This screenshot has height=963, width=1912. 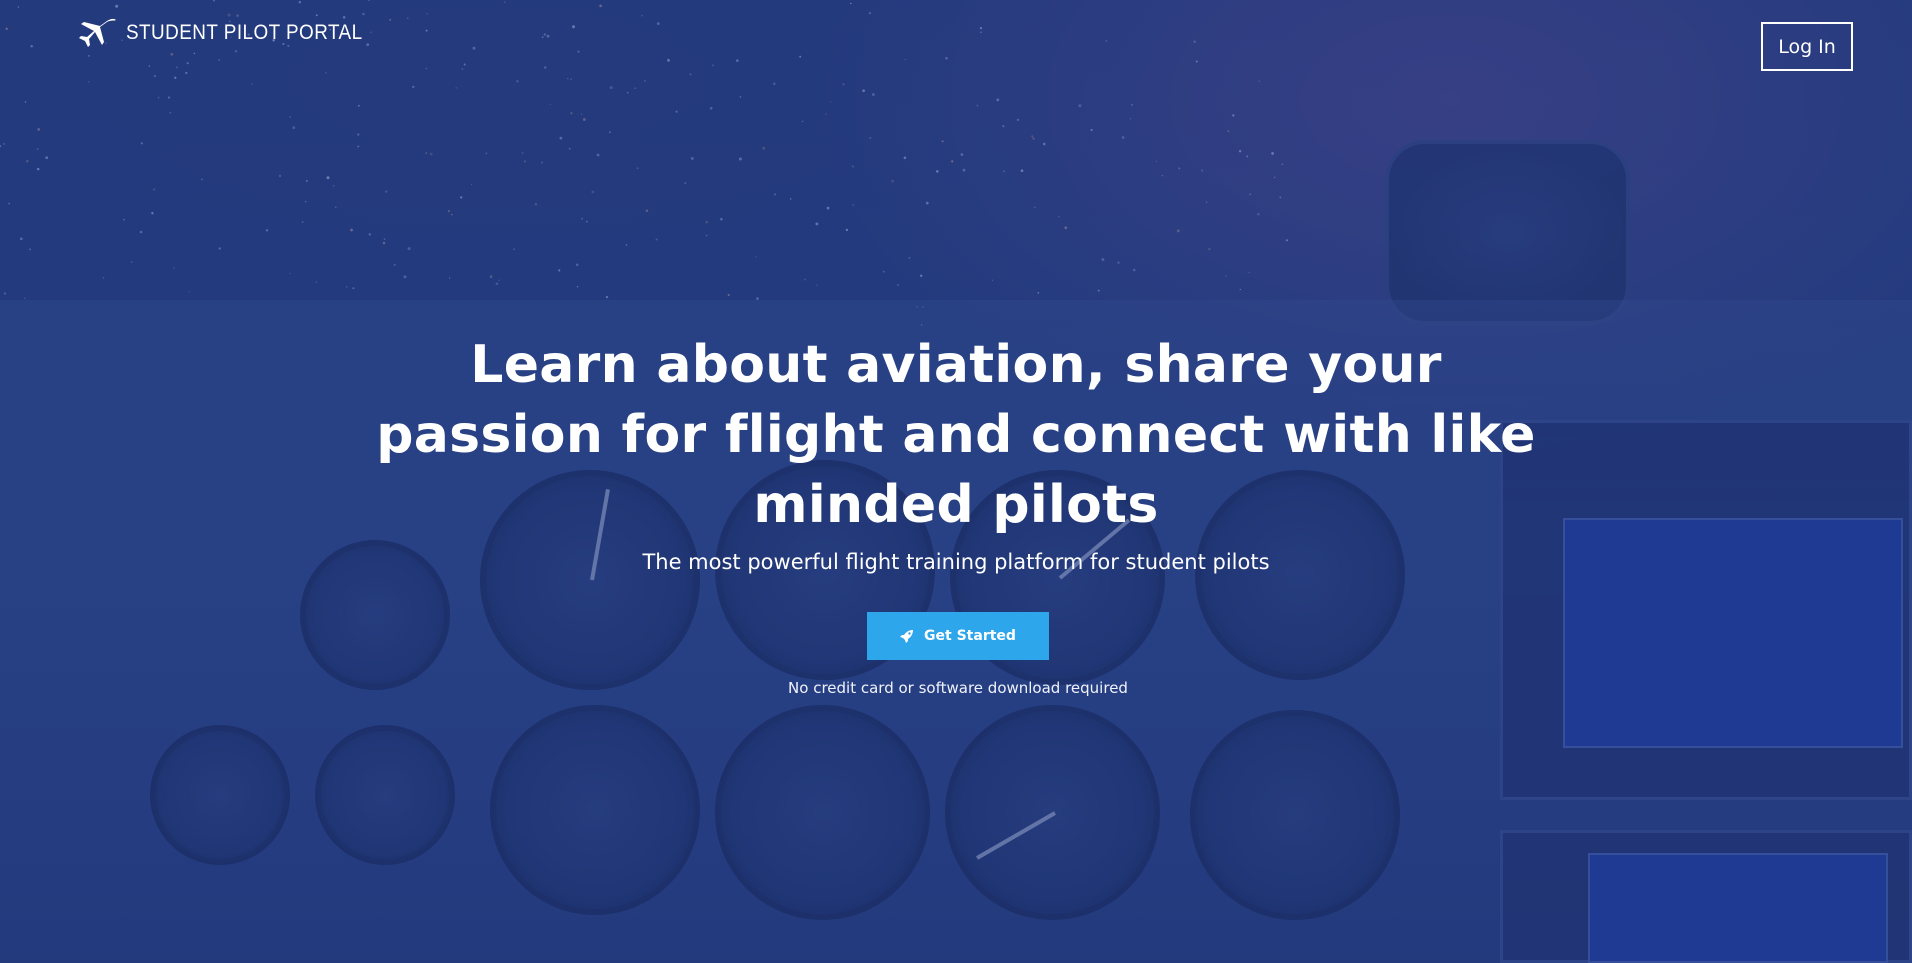 I want to click on rocket-icon, so click(x=907, y=636).